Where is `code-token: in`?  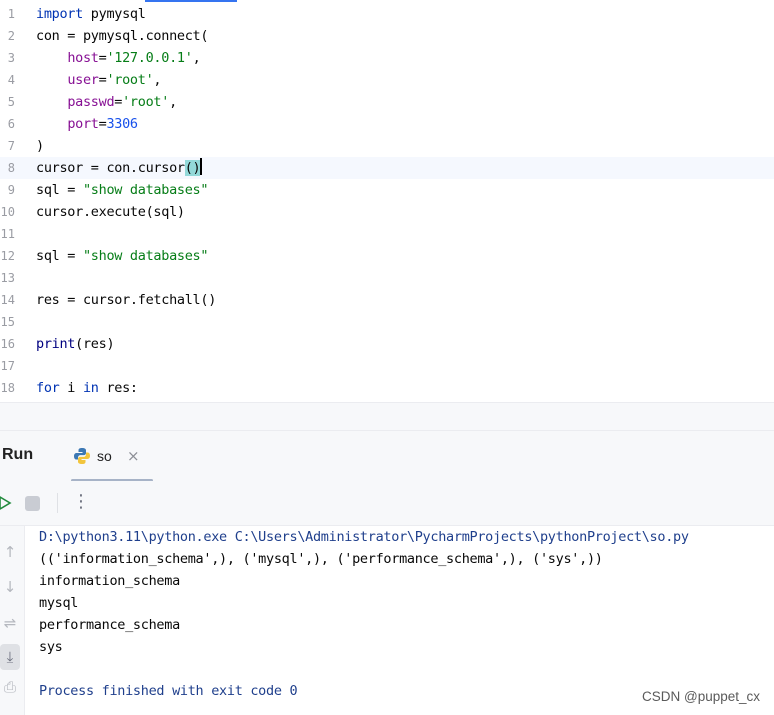 code-token: in is located at coordinates (90, 388).